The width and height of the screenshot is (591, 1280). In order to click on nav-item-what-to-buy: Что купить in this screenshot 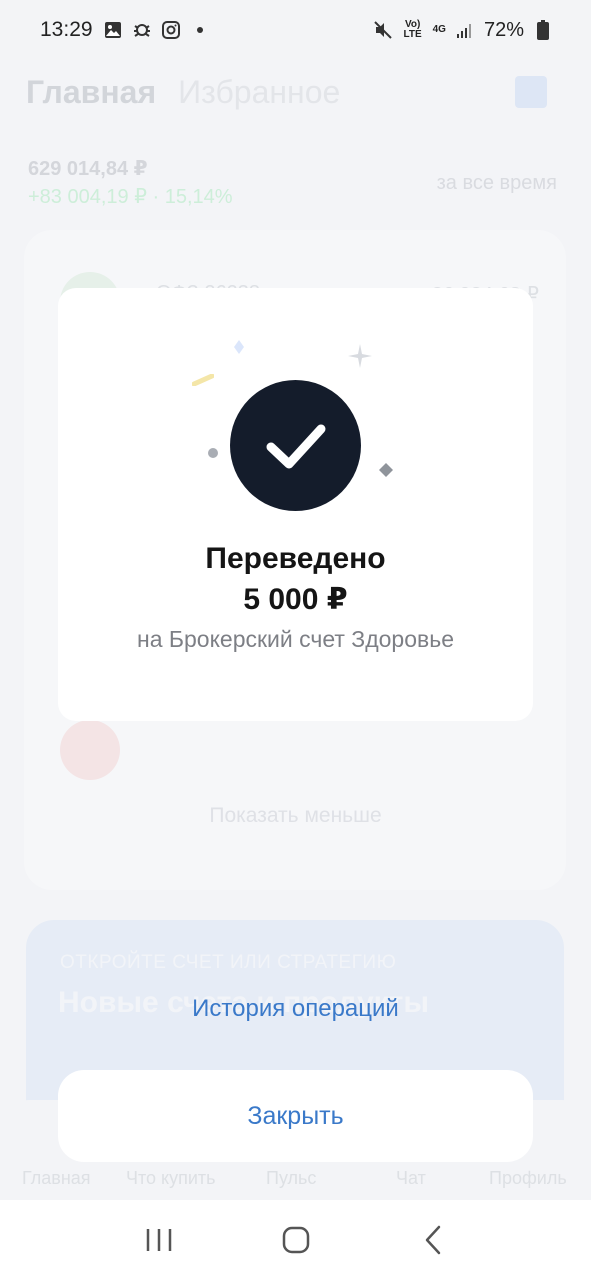, I will do `click(171, 1178)`.